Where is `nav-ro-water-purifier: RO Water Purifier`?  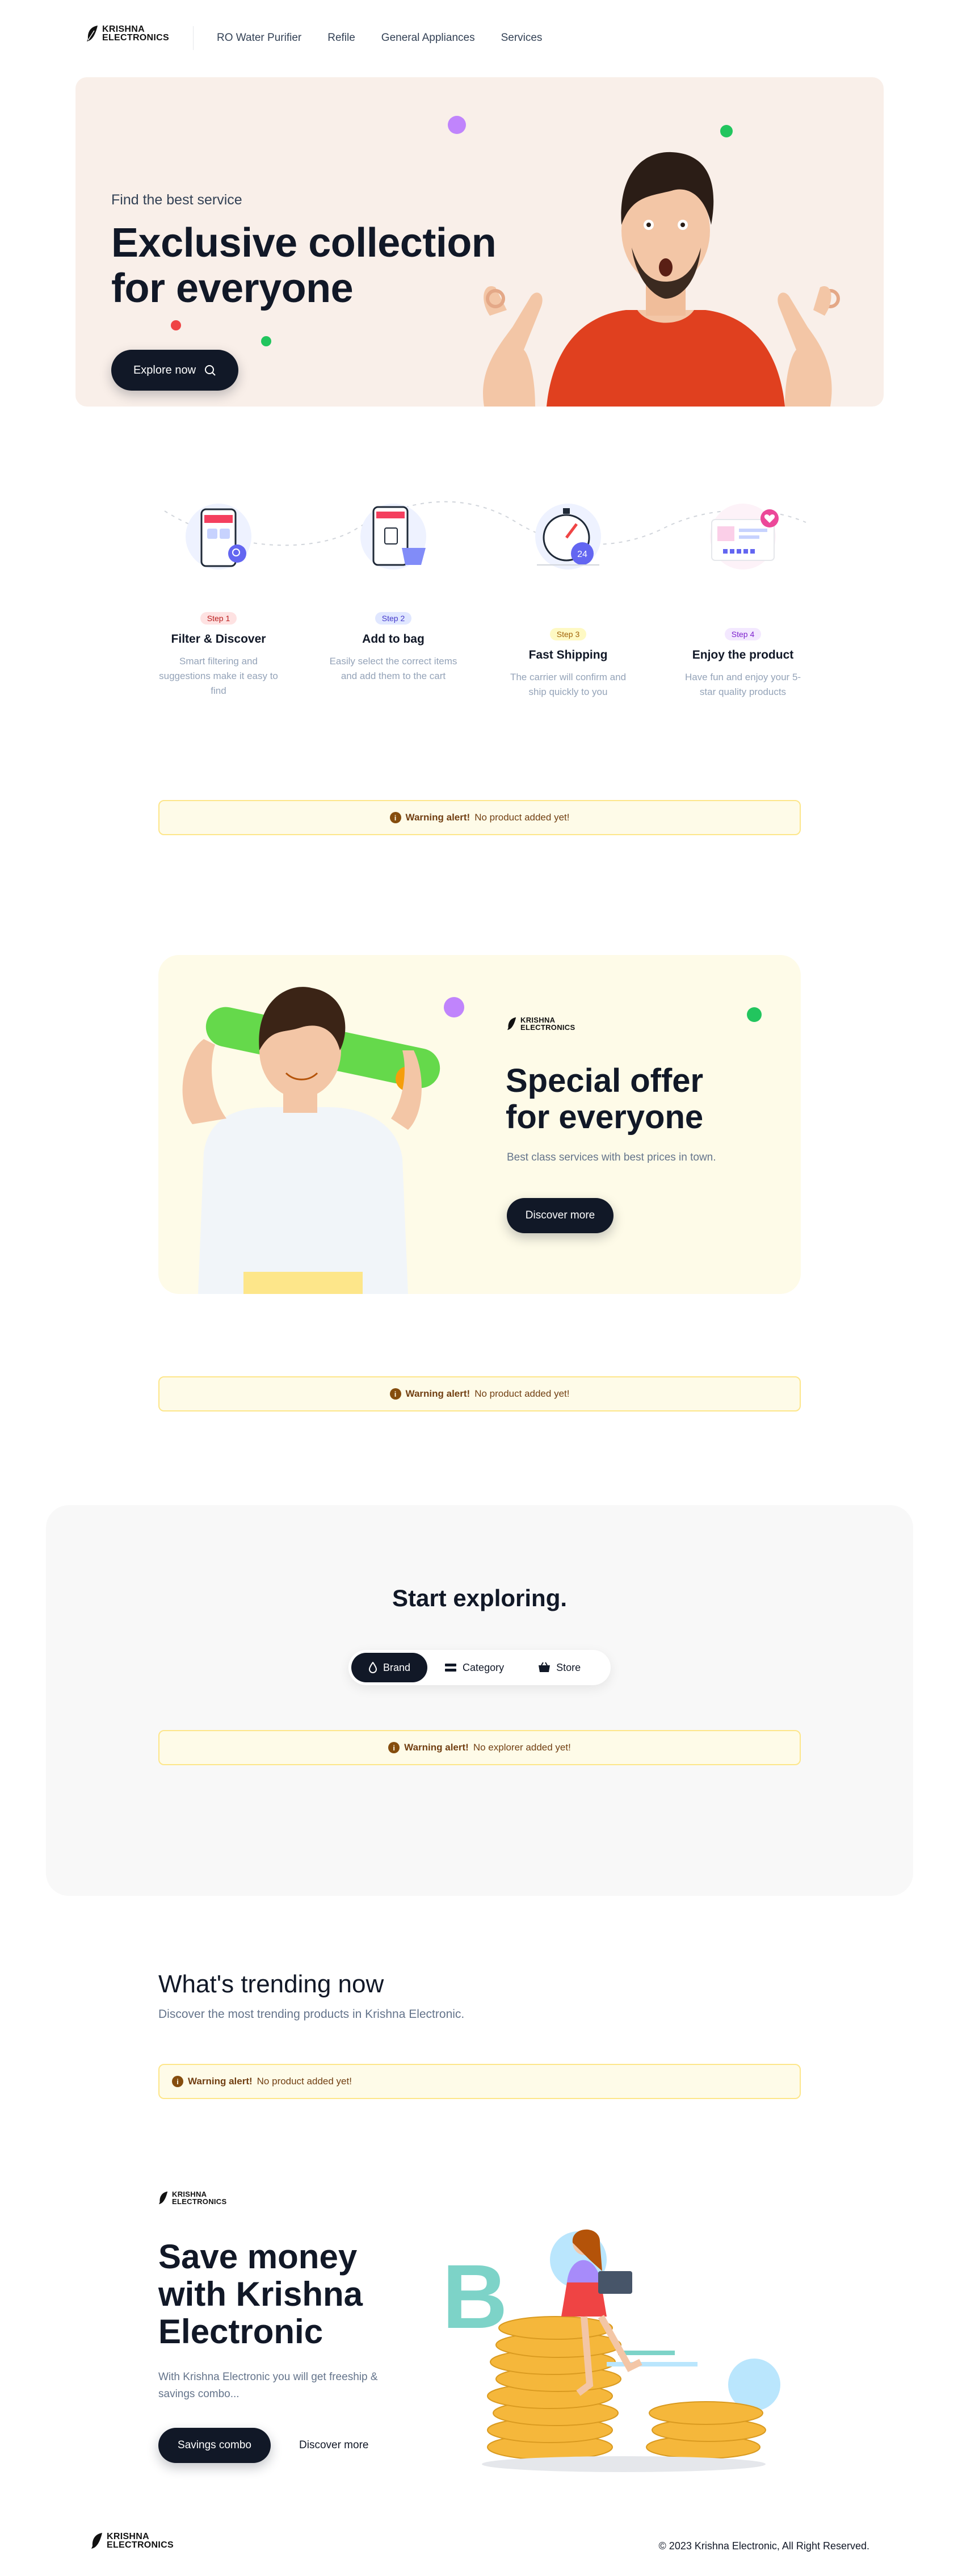
nav-ro-water-purifier: RO Water Purifier is located at coordinates (259, 38).